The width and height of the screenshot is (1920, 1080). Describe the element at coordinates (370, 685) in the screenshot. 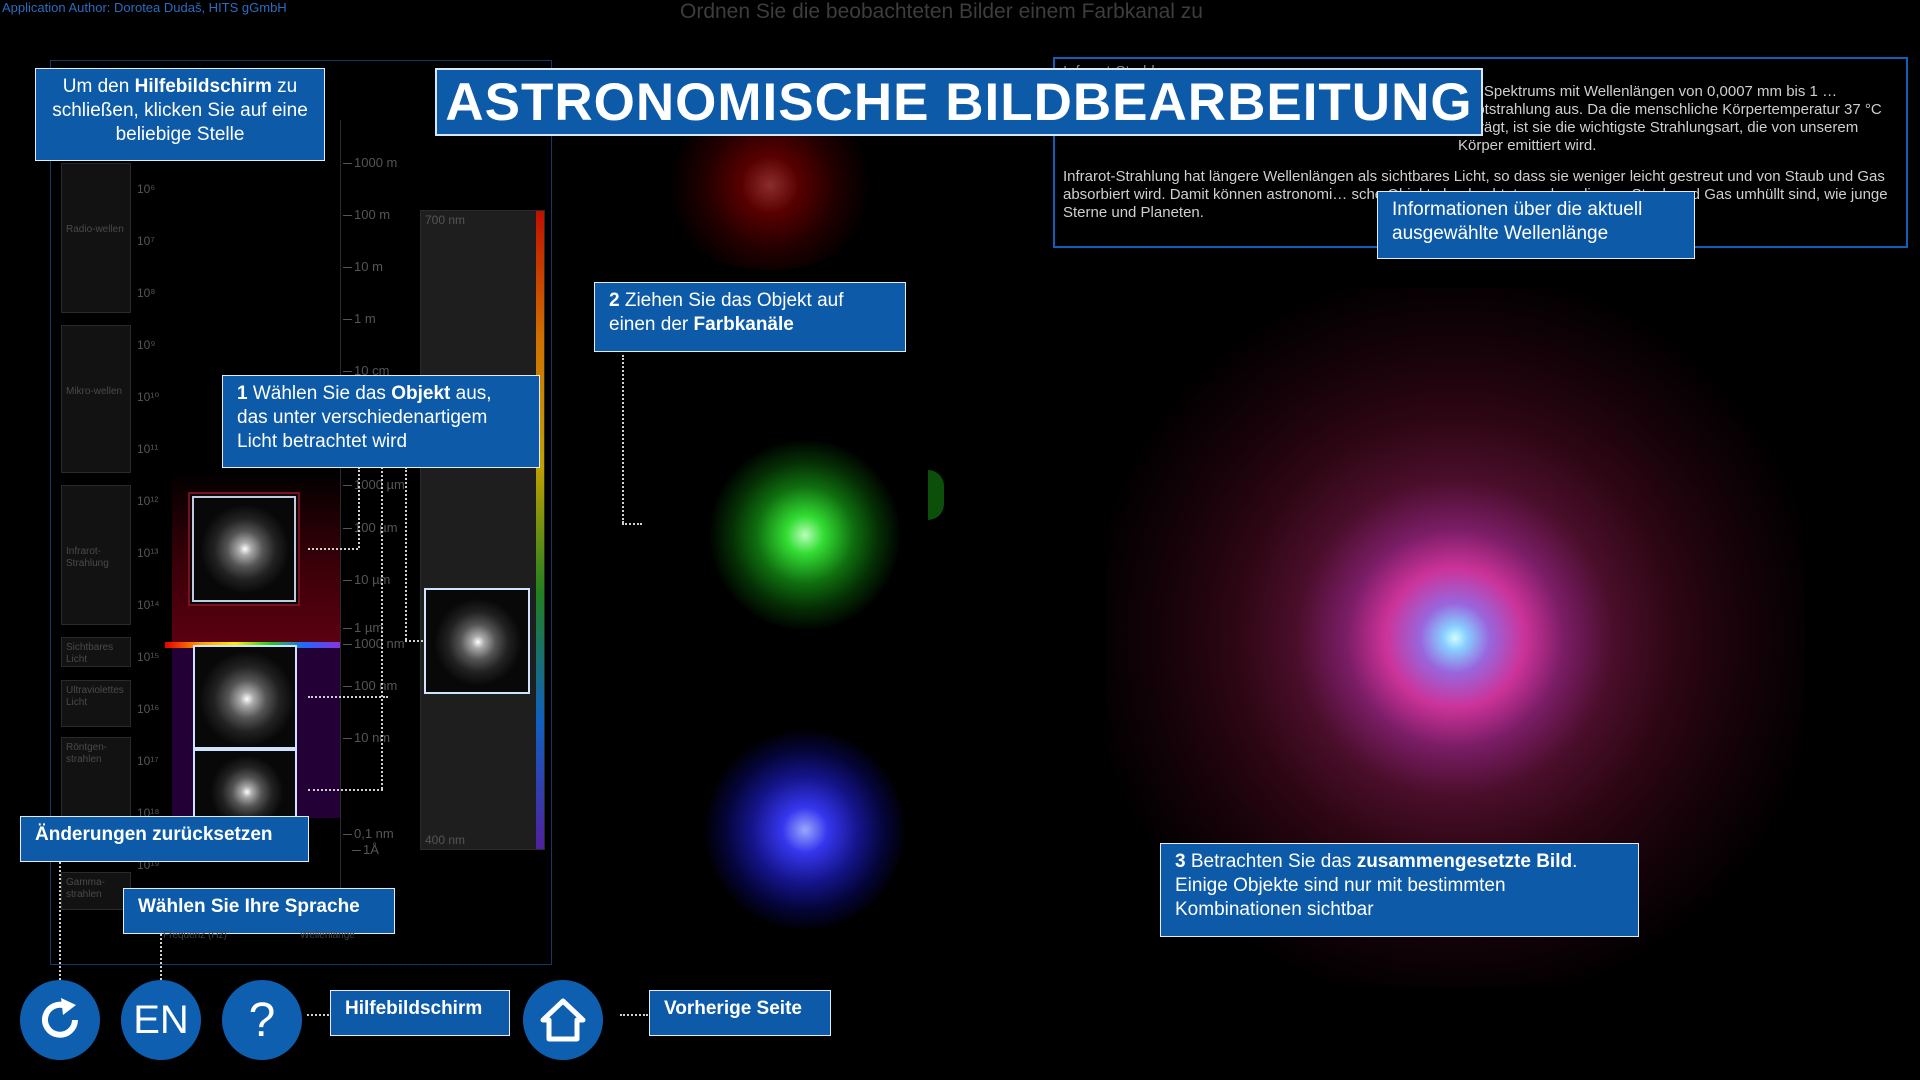

I see `wave-tick: 100 nm` at that location.